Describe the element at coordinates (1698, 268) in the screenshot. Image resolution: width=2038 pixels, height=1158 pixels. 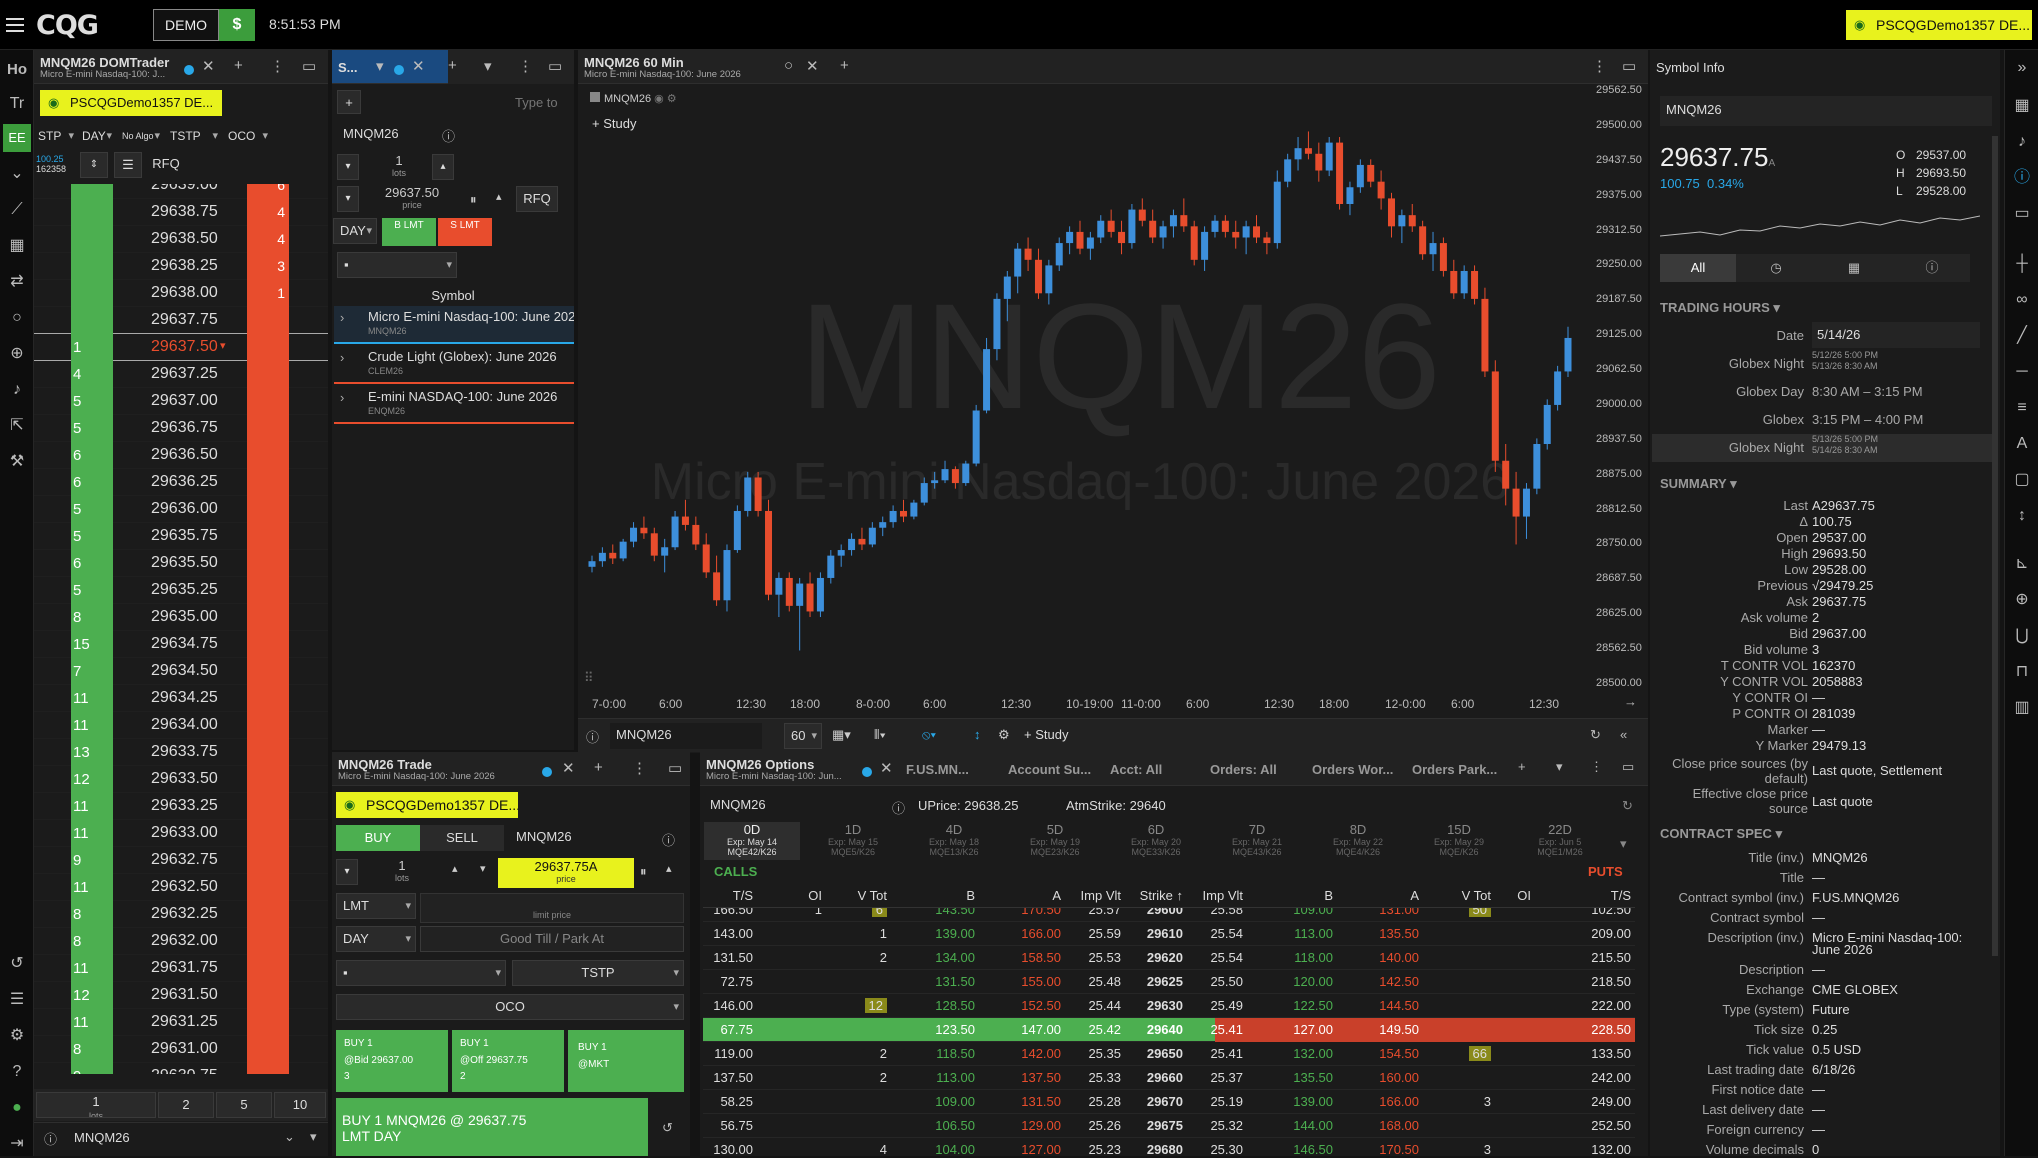
I see `tab-all: All` at that location.